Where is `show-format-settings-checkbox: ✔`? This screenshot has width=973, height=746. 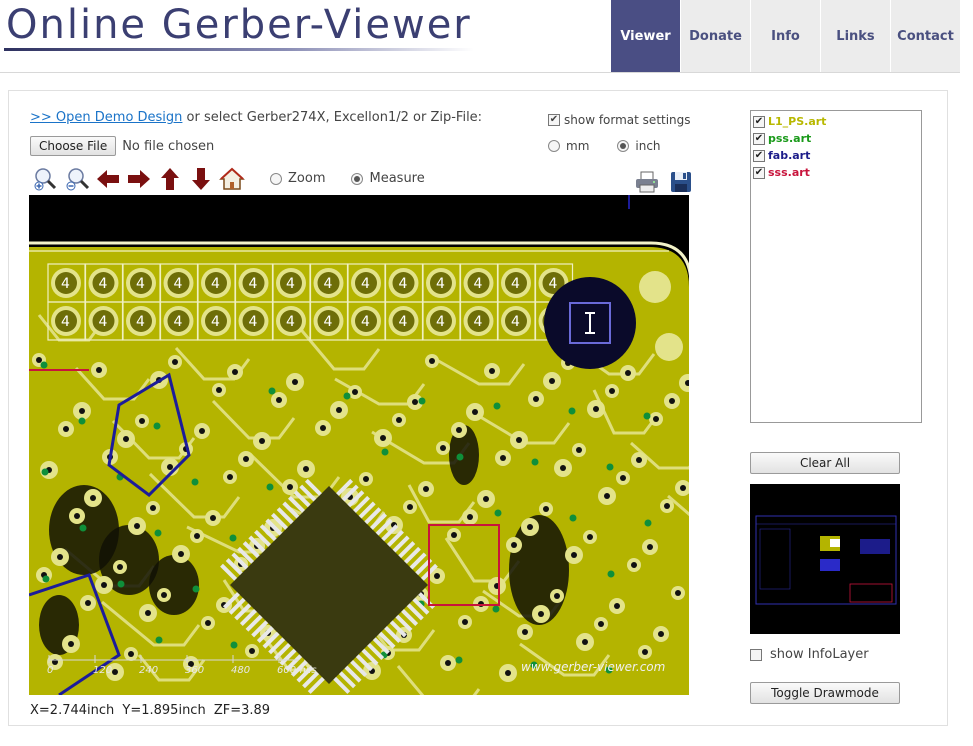 show-format-settings-checkbox: ✔ is located at coordinates (554, 120).